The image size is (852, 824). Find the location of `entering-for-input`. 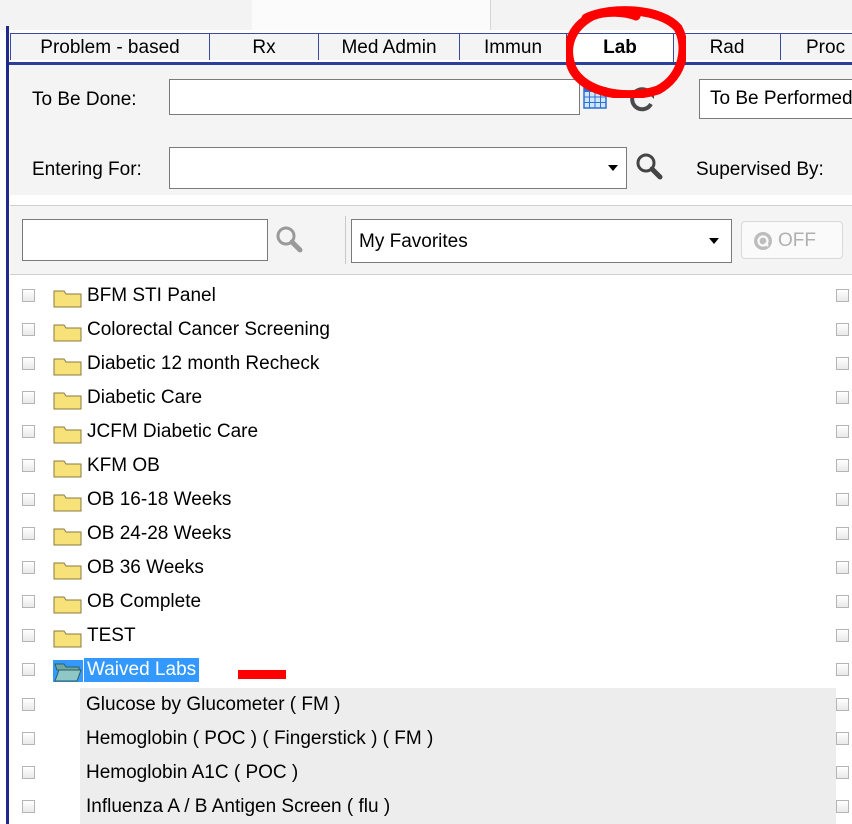

entering-for-input is located at coordinates (398, 168).